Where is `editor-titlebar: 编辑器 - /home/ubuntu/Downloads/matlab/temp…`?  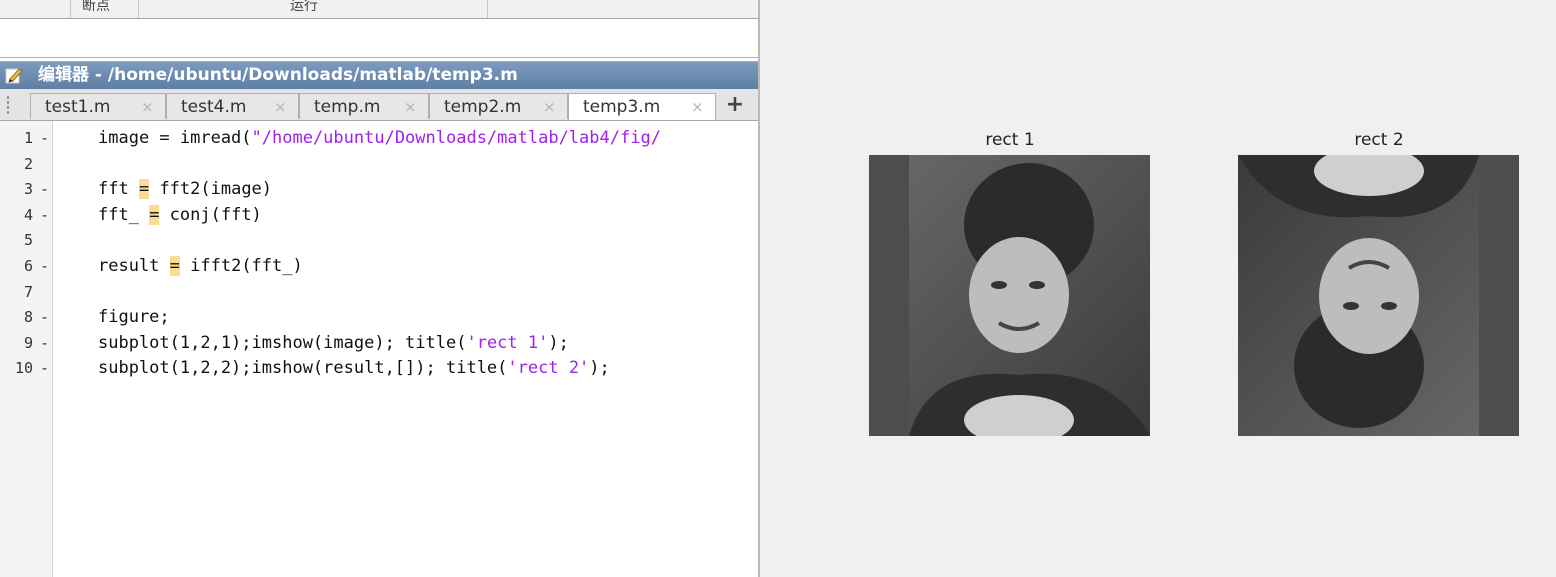 editor-titlebar: 编辑器 - /home/ubuntu/Downloads/matlab/temp… is located at coordinates (379, 75).